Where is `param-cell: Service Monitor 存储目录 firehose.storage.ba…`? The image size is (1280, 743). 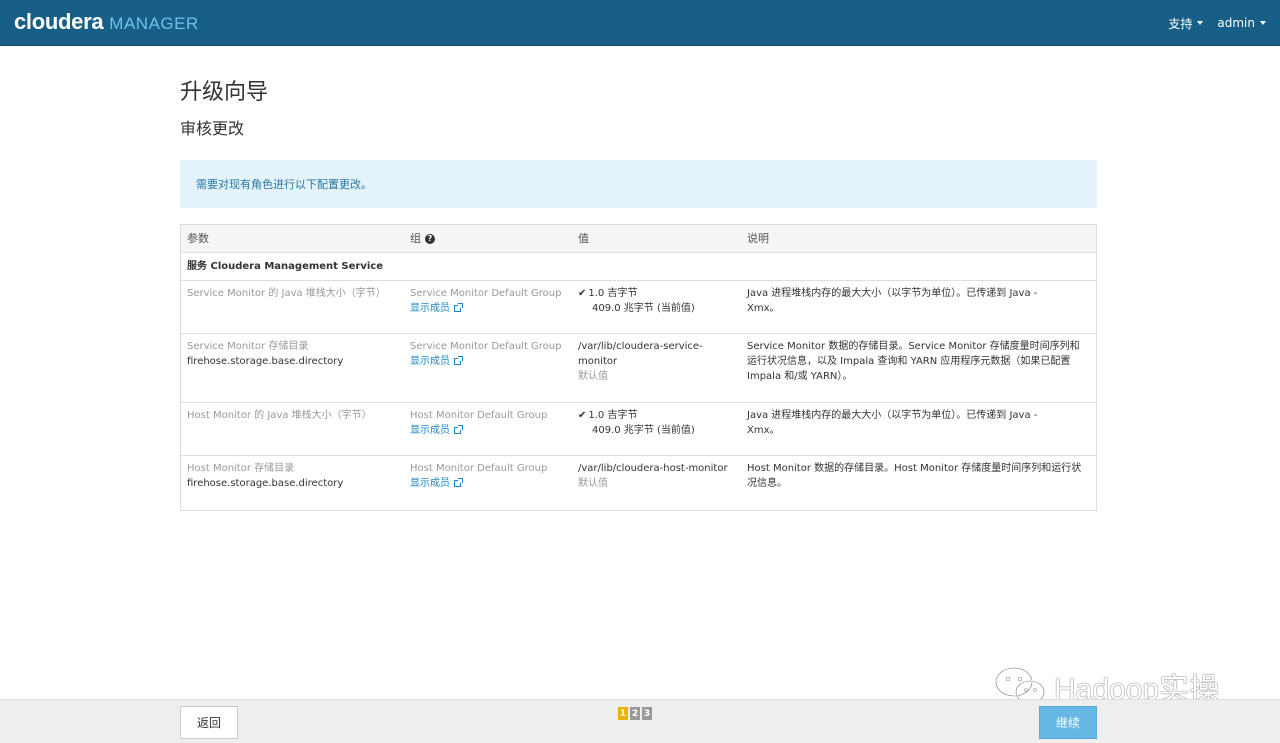 param-cell: Service Monitor 存储目录 firehose.storage.ba… is located at coordinates (292, 370).